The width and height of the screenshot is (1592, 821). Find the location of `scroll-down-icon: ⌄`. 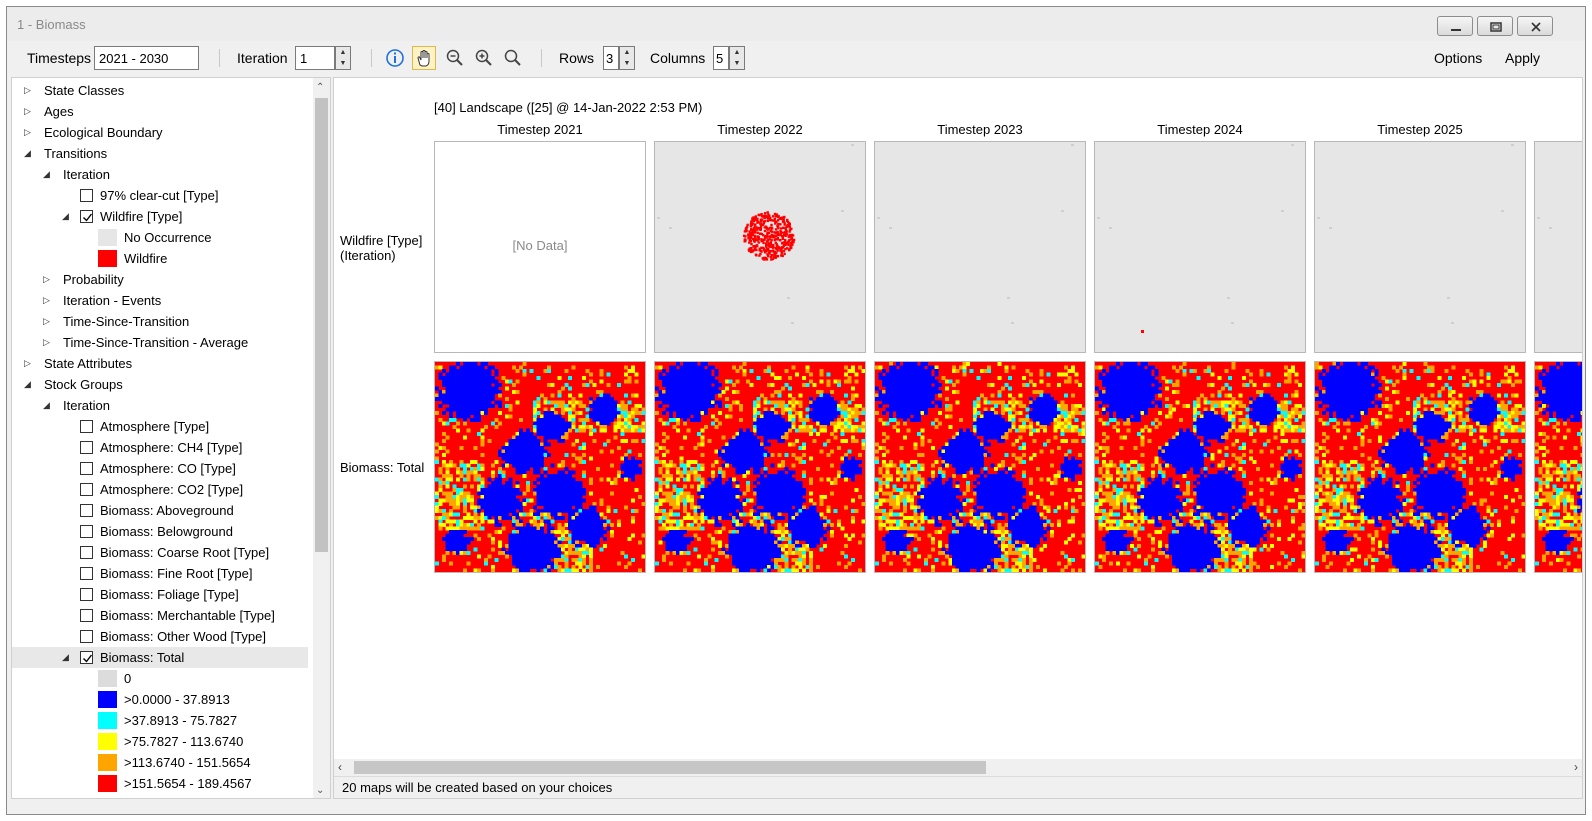

scroll-down-icon: ⌄ is located at coordinates (320, 790).